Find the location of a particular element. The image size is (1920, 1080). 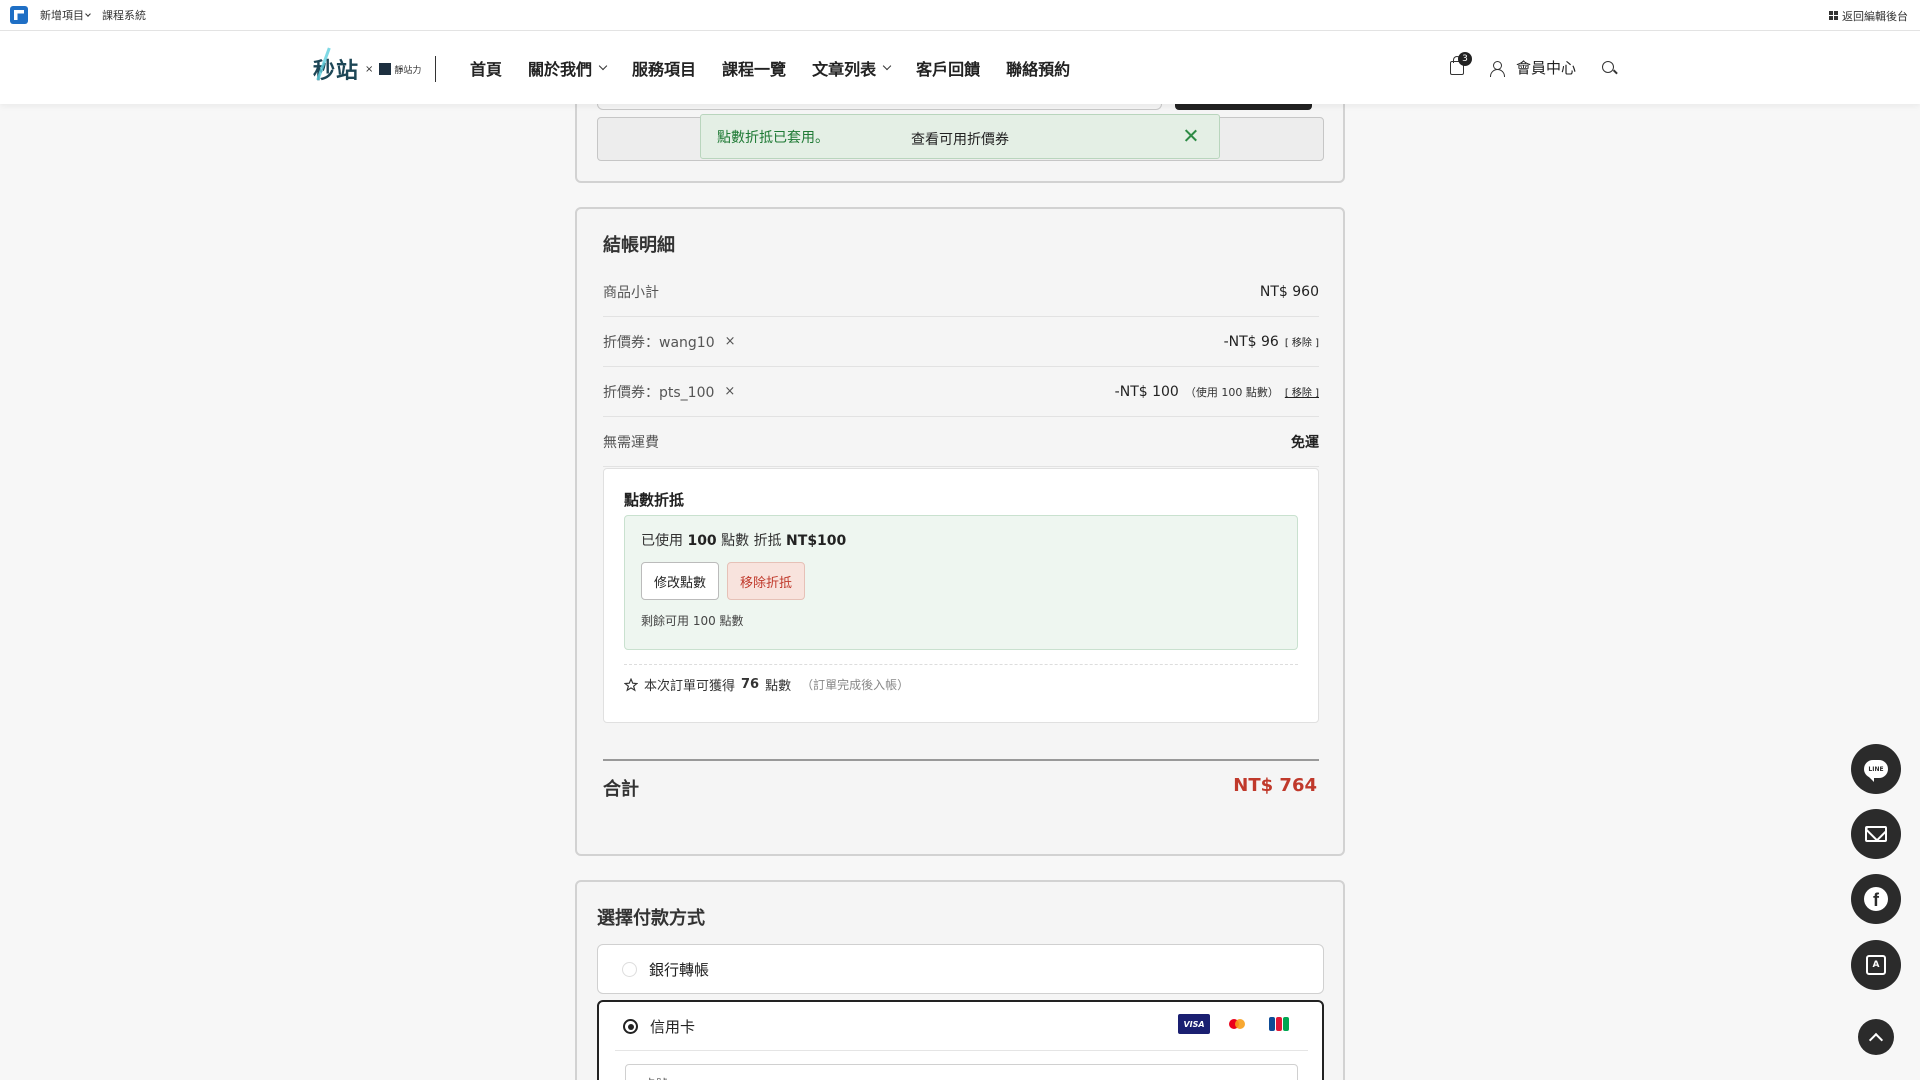

form-button: A is located at coordinates (1876, 965).